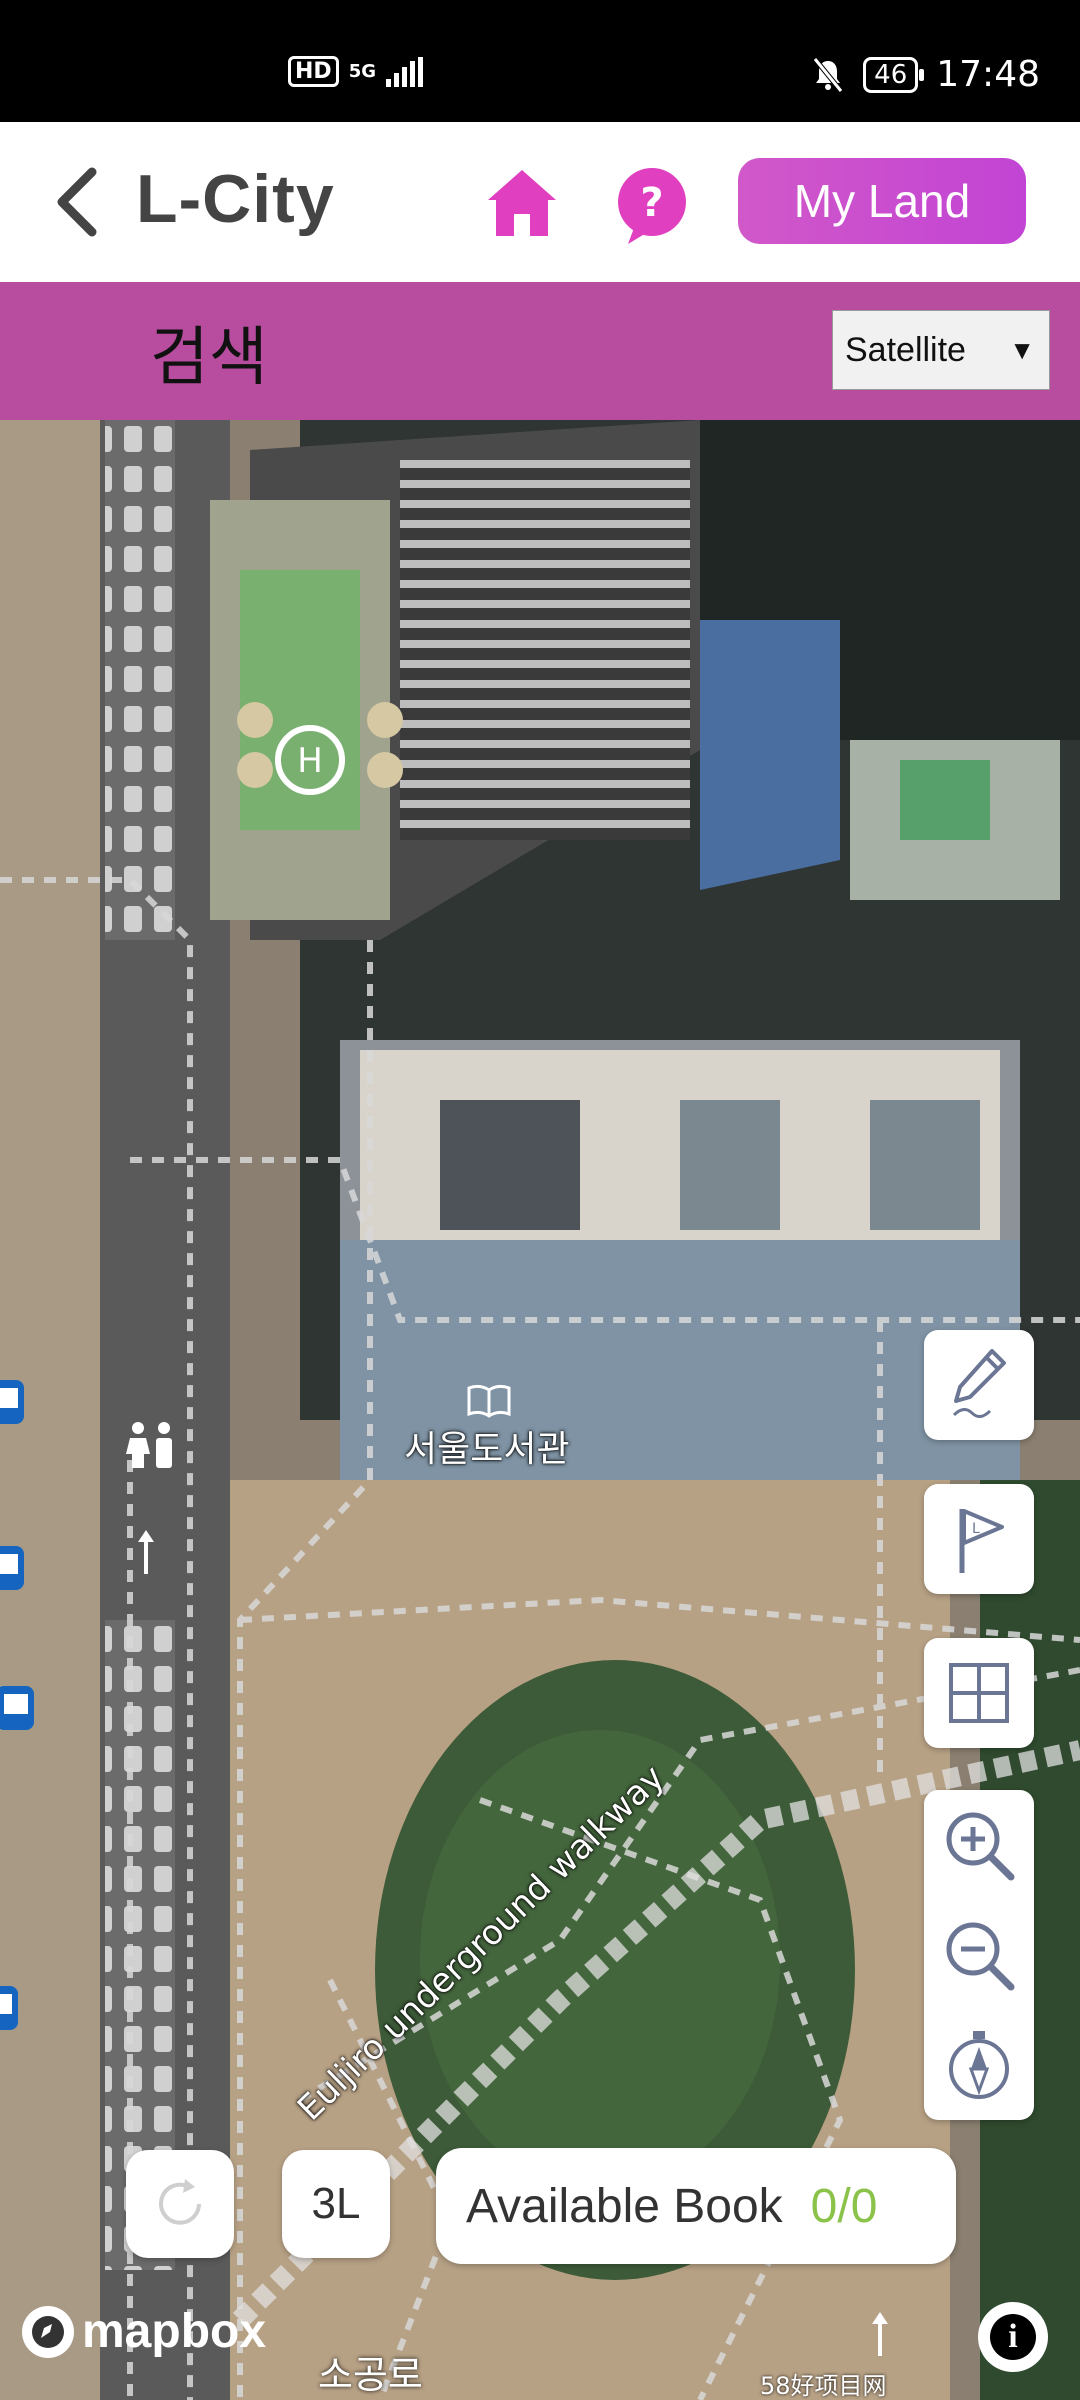 The width and height of the screenshot is (1080, 2400). I want to click on network-indicator: HD 5G, so click(355, 71).